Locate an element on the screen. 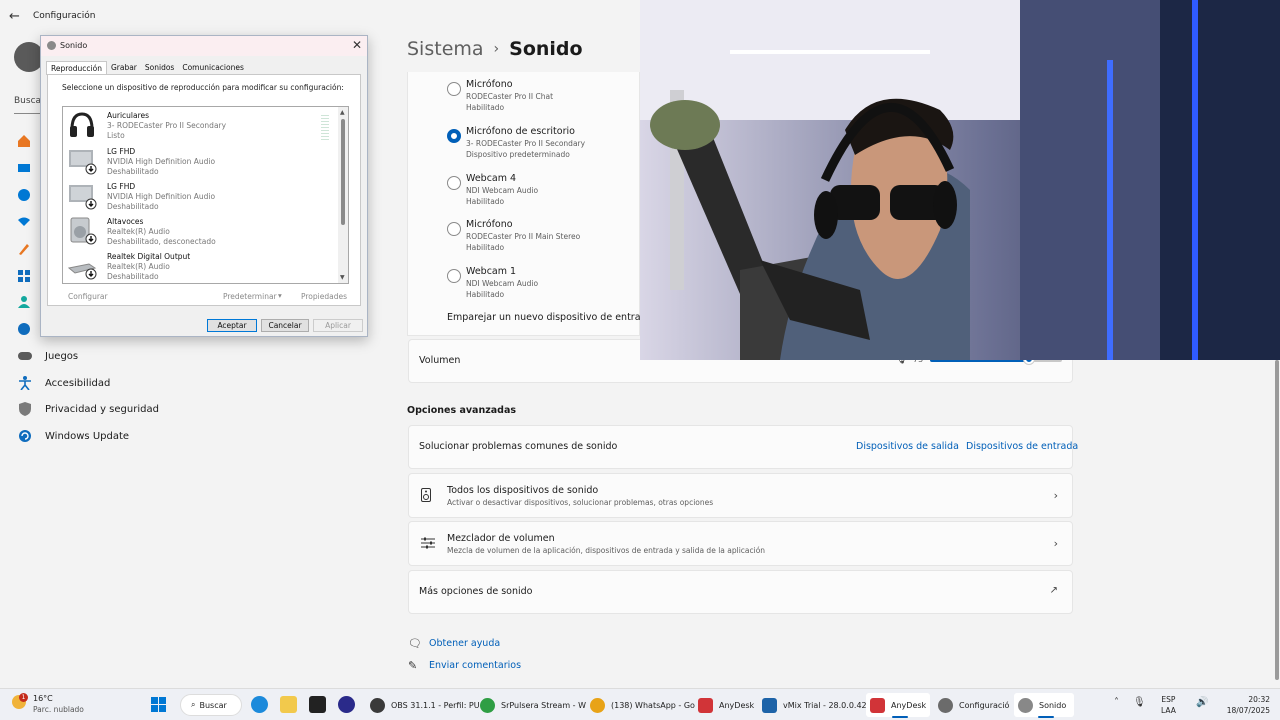 The height and width of the screenshot is (720, 1280). taskbar-search: ⌕ Buscar is located at coordinates (211, 705).